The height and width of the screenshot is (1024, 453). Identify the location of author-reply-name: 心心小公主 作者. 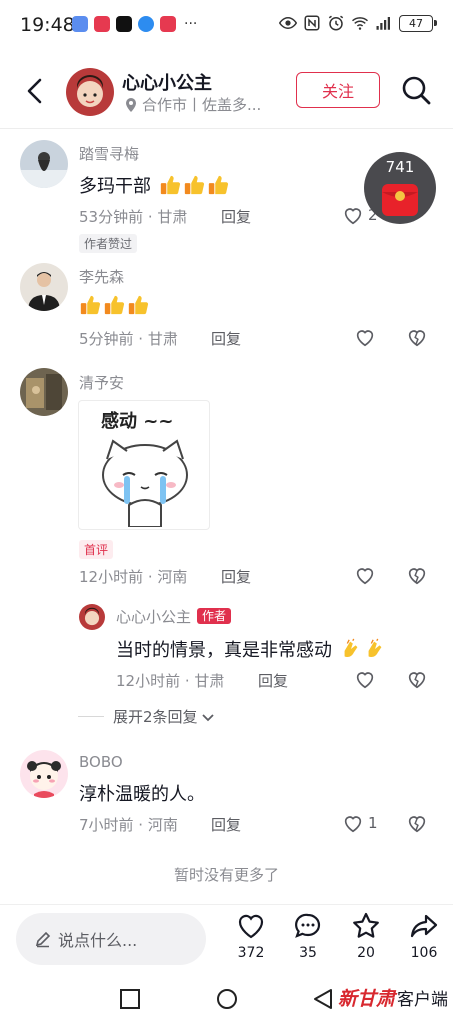
(174, 616).